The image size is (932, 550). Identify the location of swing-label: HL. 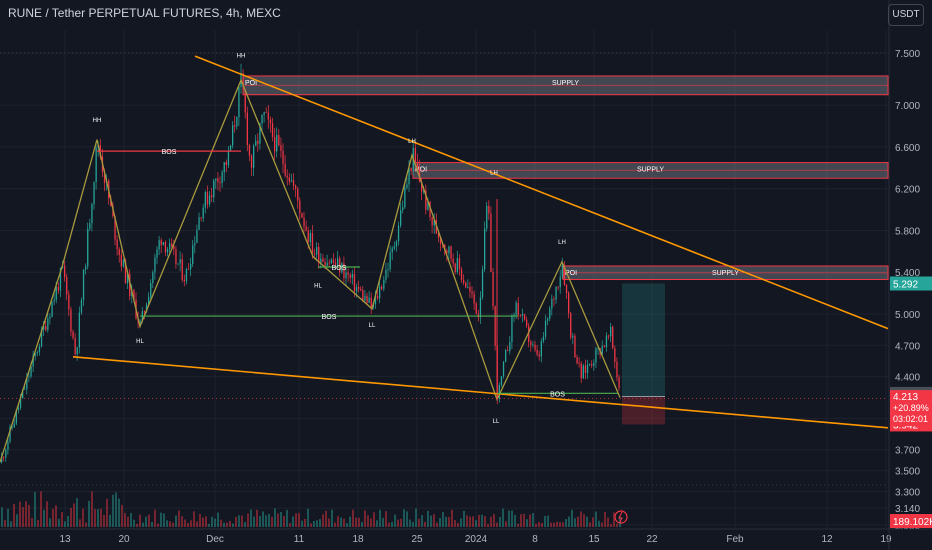
(140, 342).